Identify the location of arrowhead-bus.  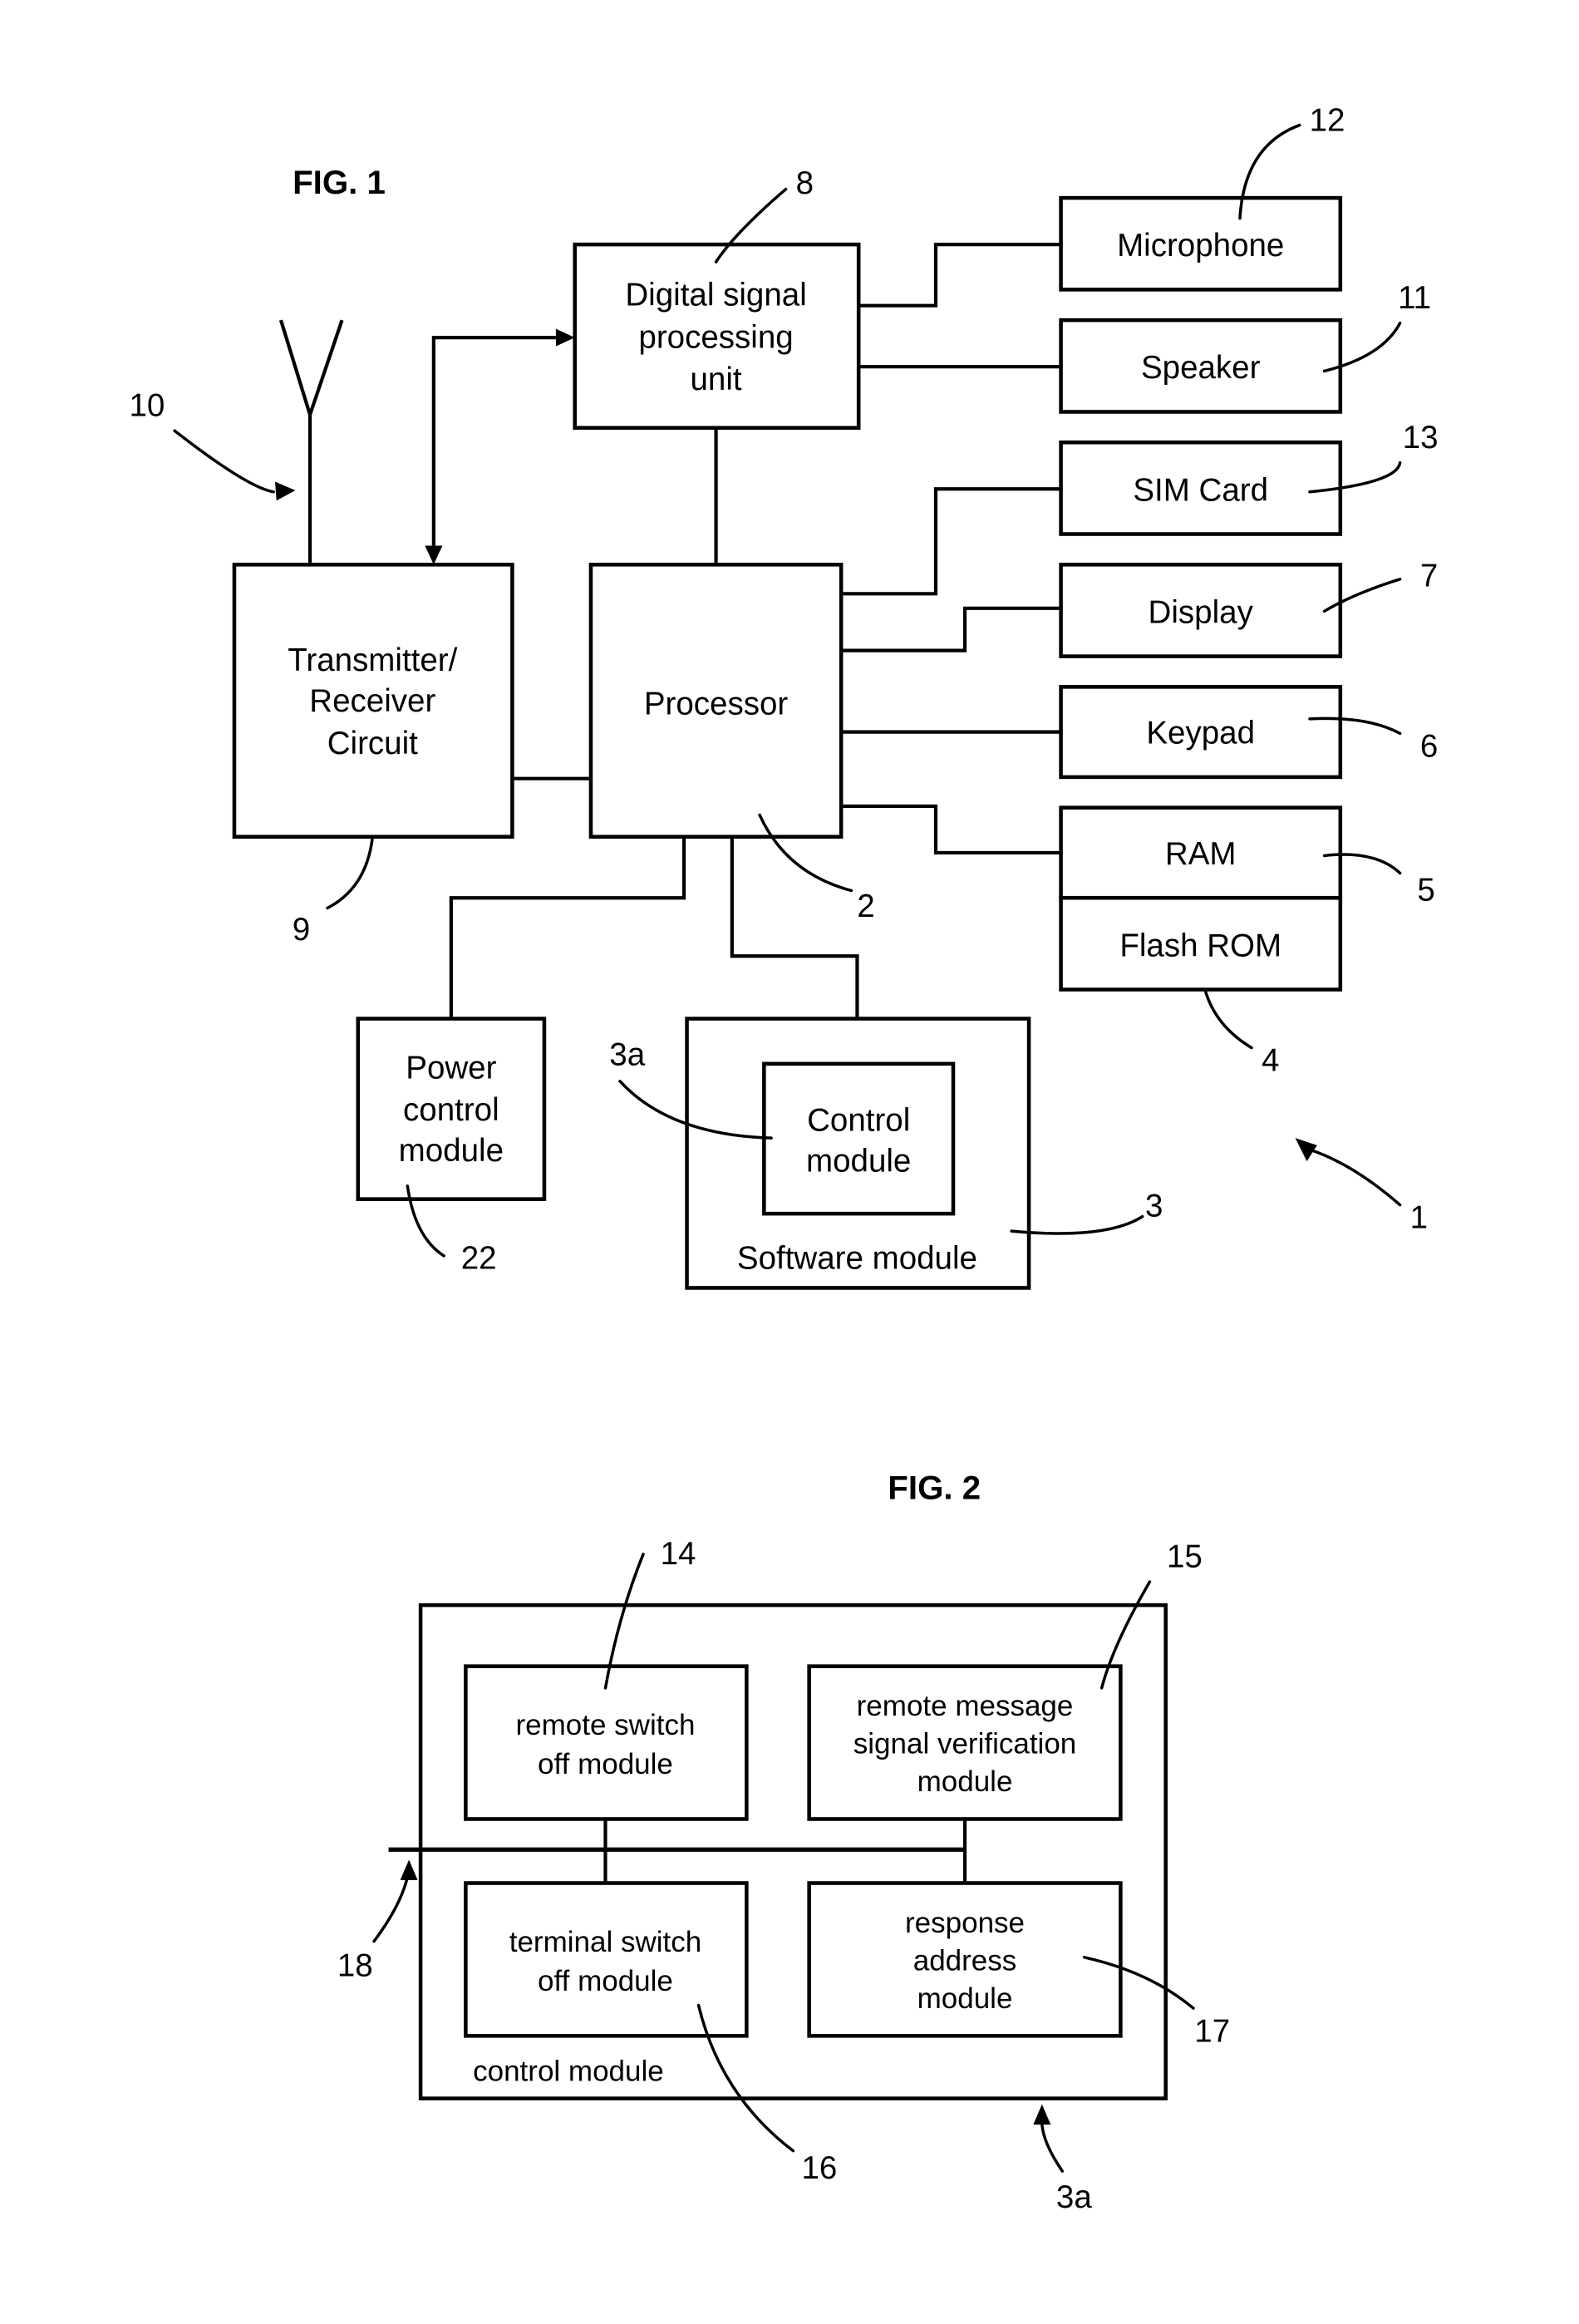
(409, 1870).